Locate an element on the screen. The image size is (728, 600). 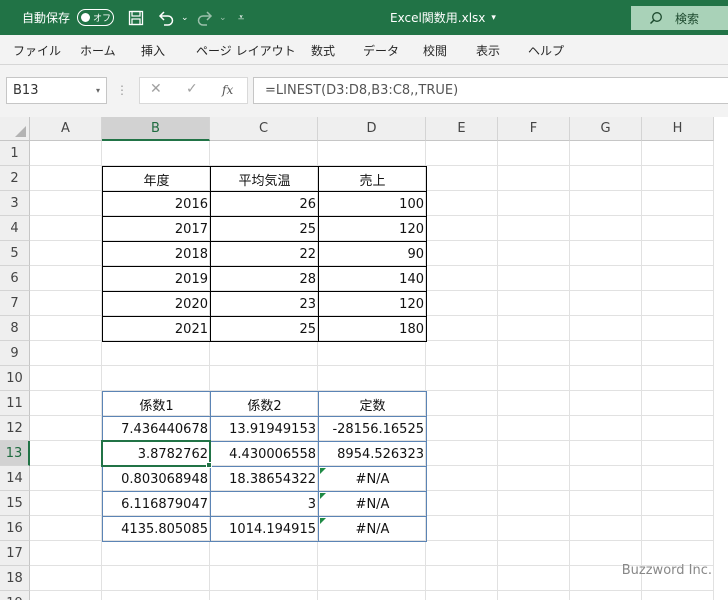
row-header-6: 6 is located at coordinates (15, 278).